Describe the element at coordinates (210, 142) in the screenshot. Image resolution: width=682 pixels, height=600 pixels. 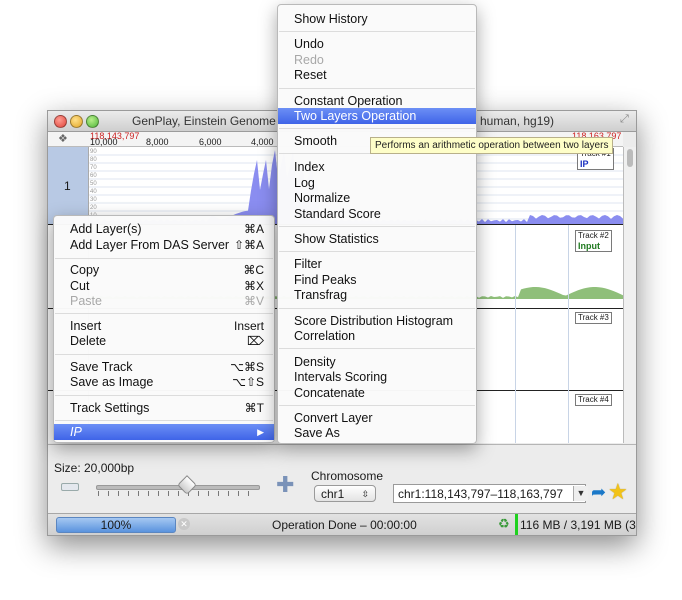
I see `ruler-tick: 6,000` at that location.